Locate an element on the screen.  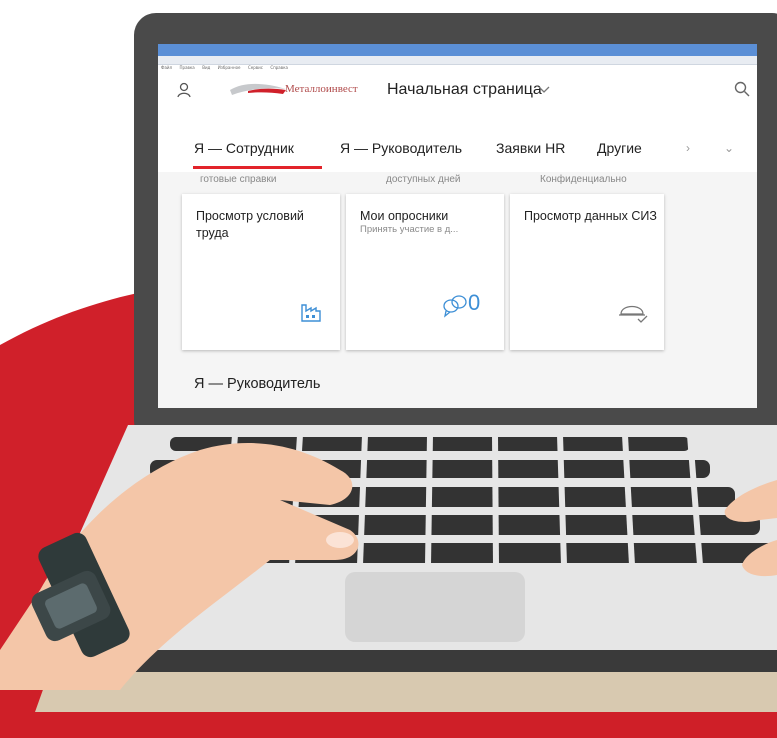
tile-footer-text: готовые справки is located at coordinates (238, 179).